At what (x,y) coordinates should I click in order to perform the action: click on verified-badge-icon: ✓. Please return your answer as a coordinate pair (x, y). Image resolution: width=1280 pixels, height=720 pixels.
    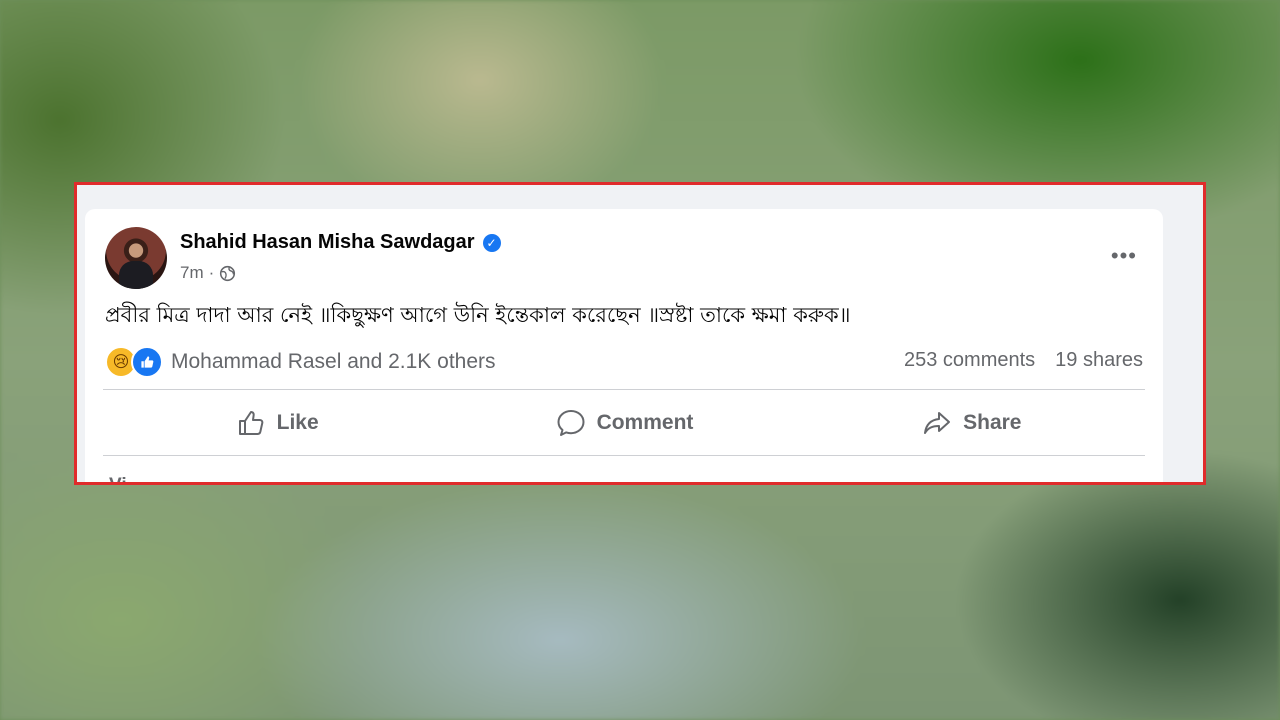
    Looking at the image, I should click on (491, 242).